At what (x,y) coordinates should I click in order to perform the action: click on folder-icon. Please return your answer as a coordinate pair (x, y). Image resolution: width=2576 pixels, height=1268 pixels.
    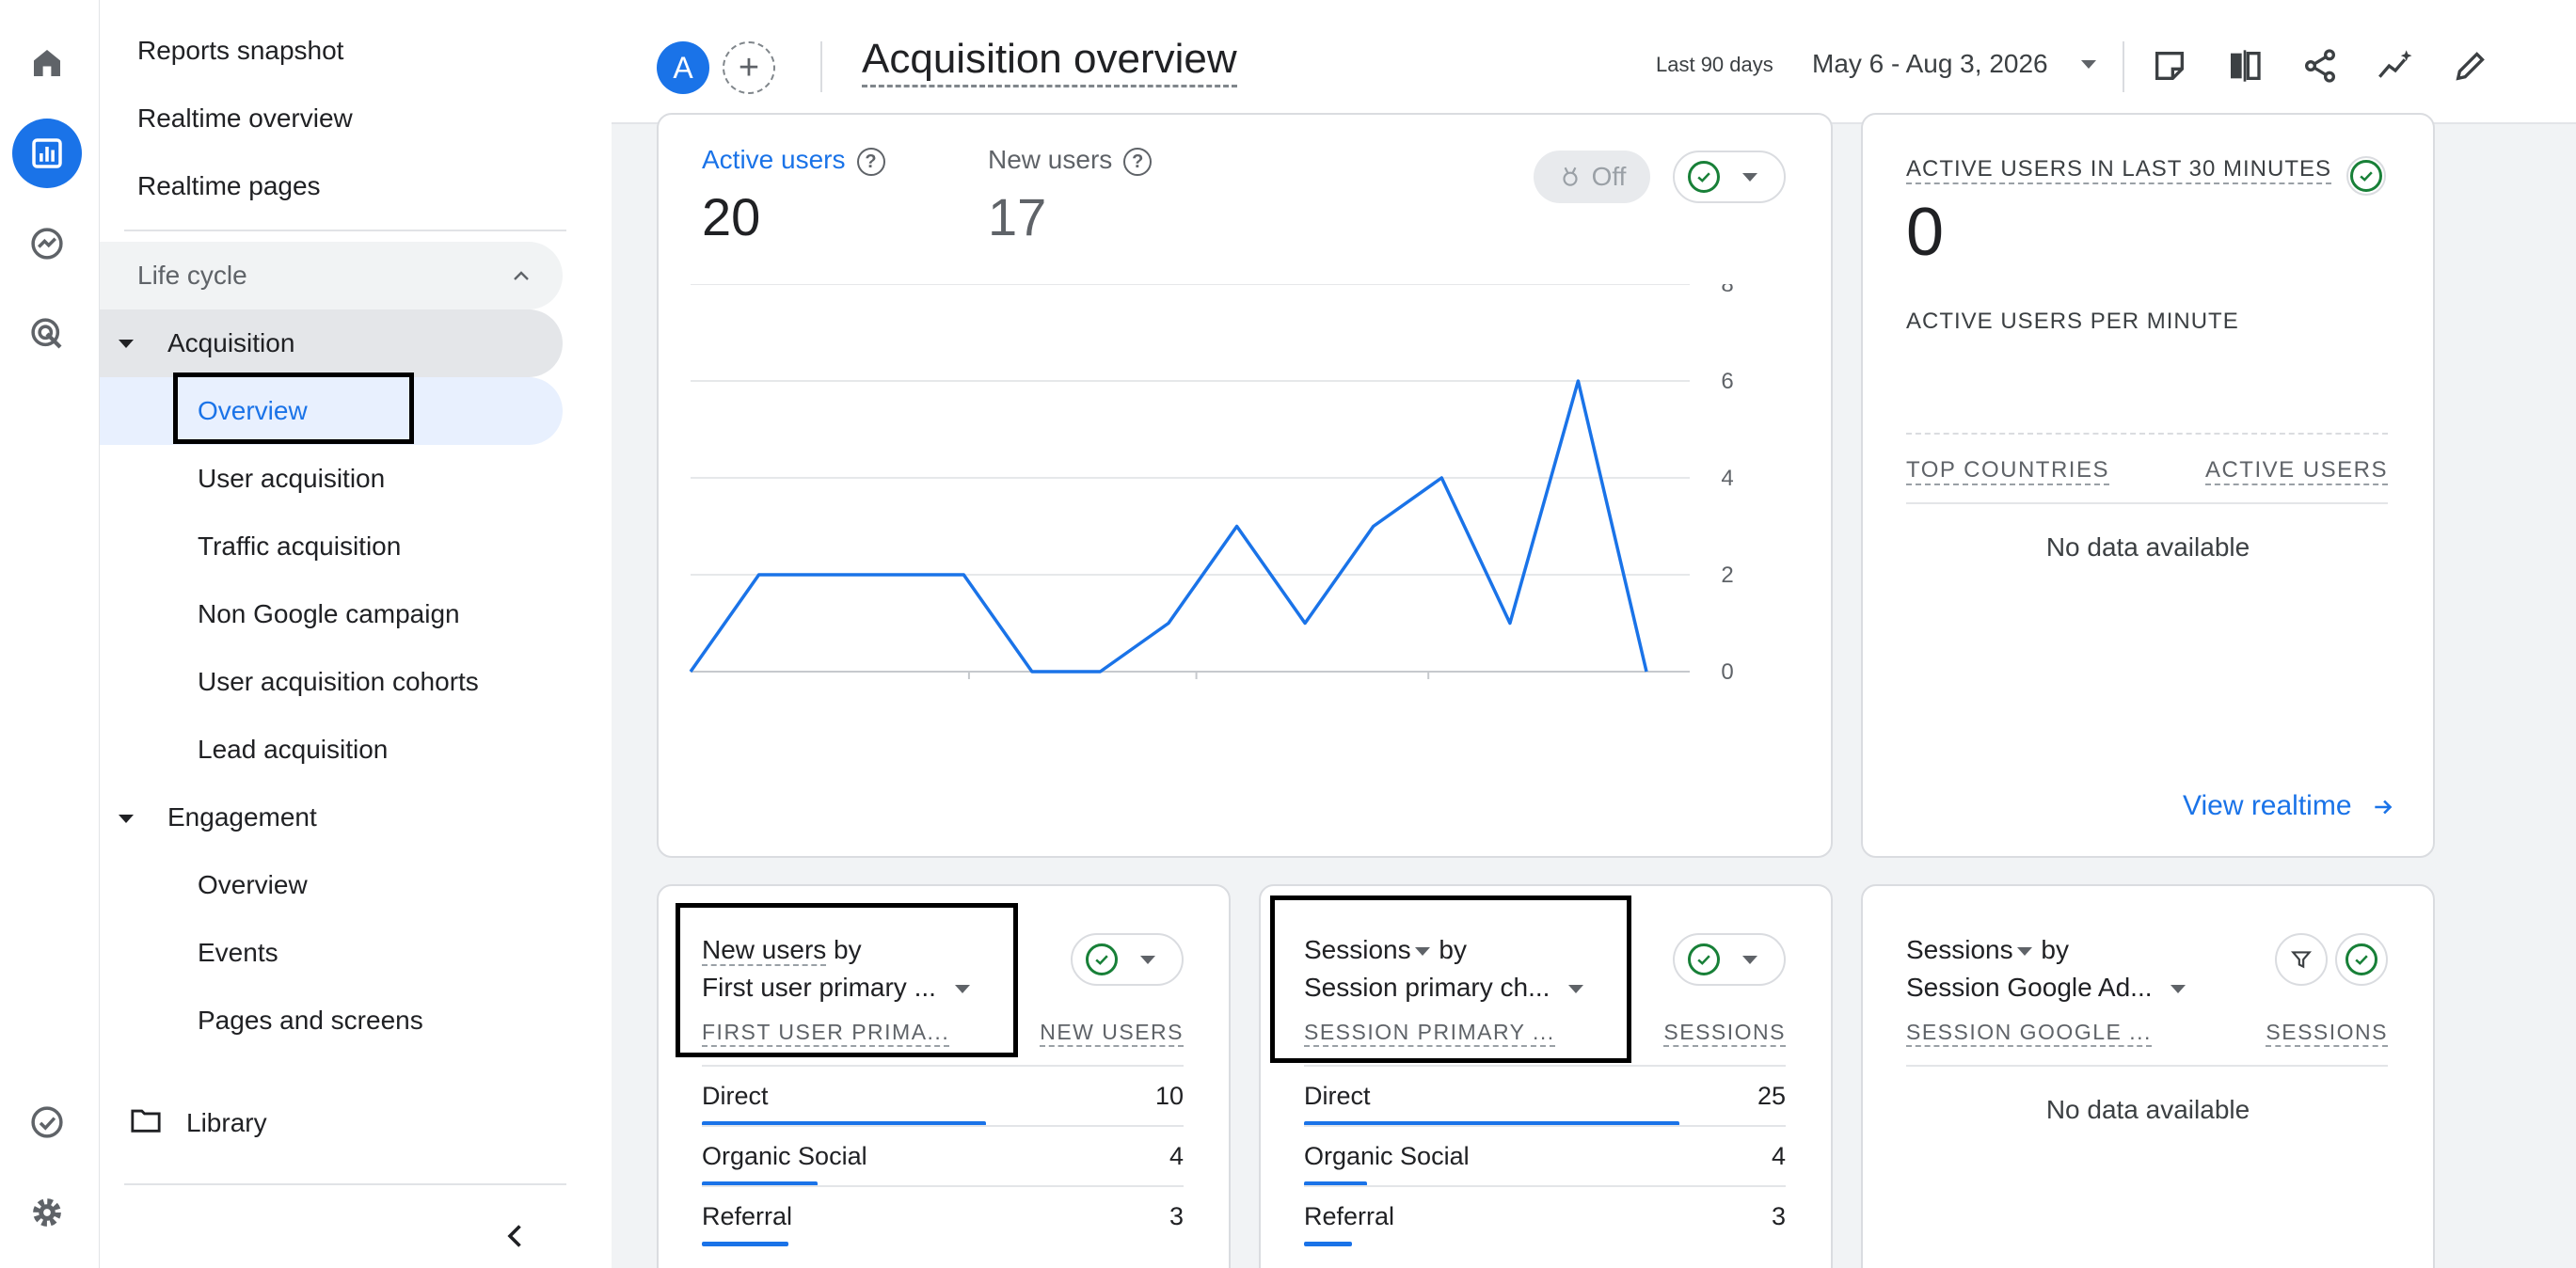
    Looking at the image, I should click on (146, 1121).